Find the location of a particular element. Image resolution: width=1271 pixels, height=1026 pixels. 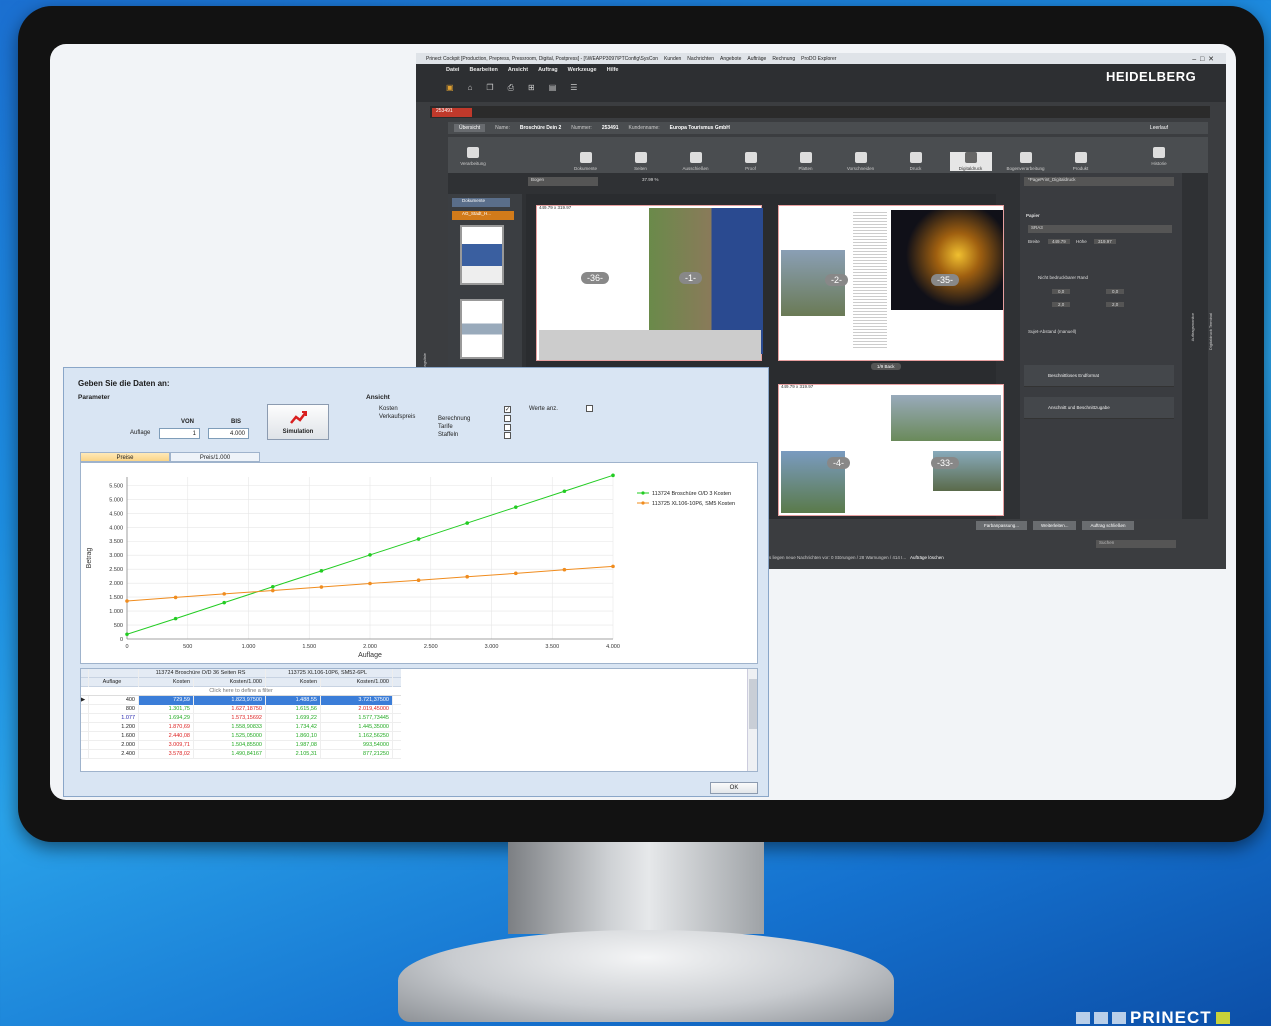

werte-anz-checkbox is located at coordinates (589, 408).